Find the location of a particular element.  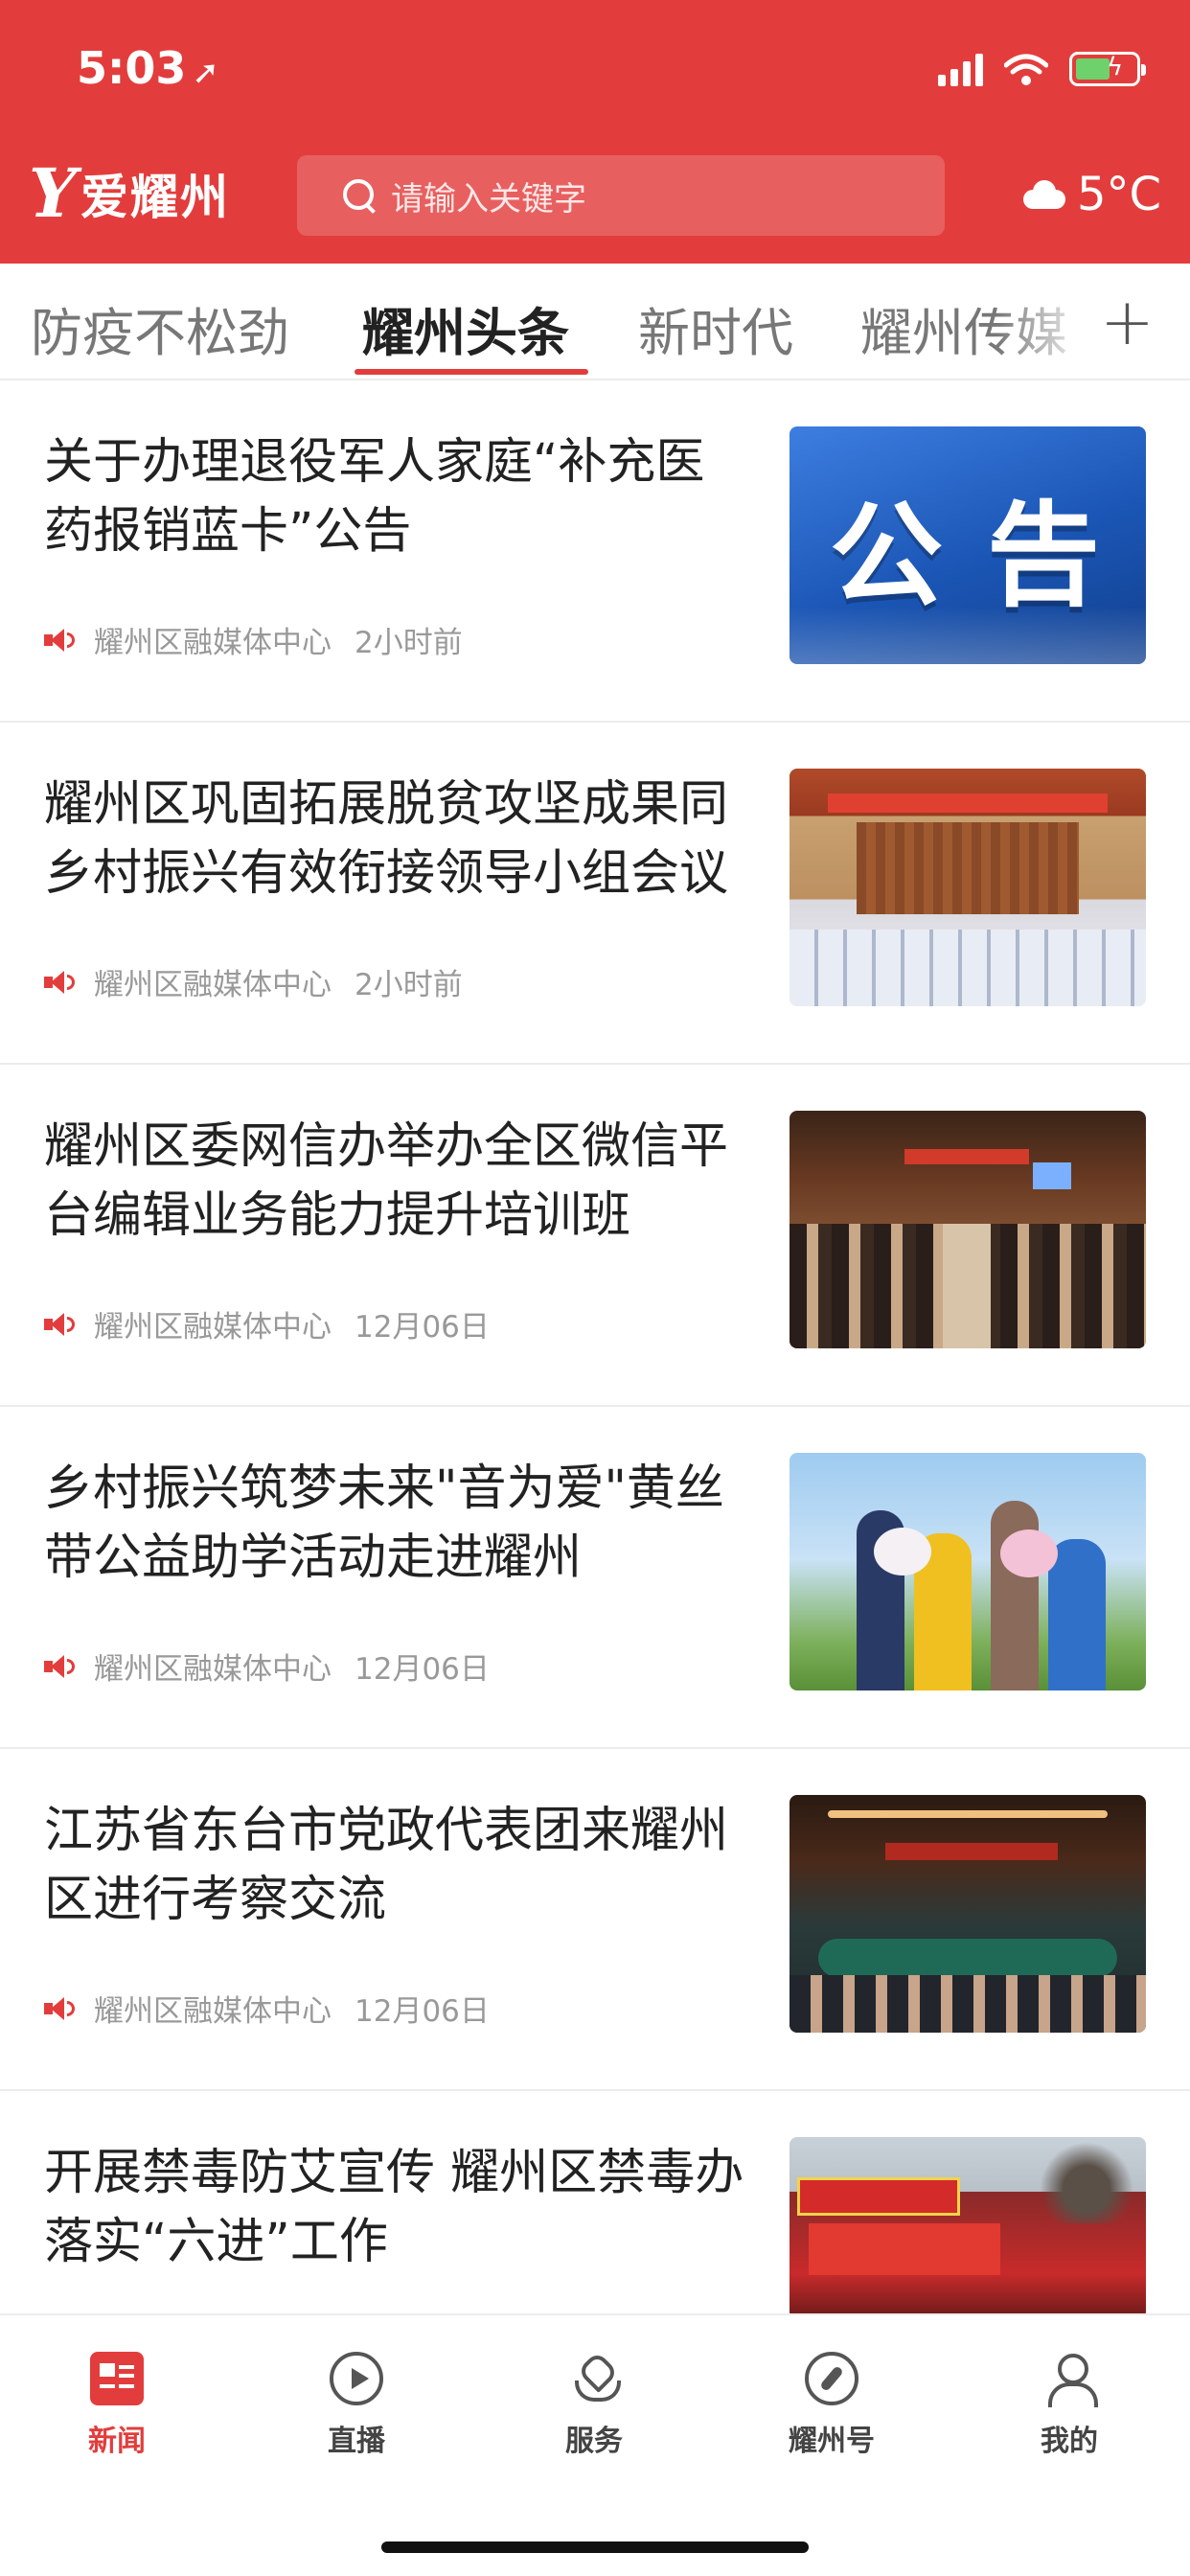

active-tab-indicator is located at coordinates (472, 372).